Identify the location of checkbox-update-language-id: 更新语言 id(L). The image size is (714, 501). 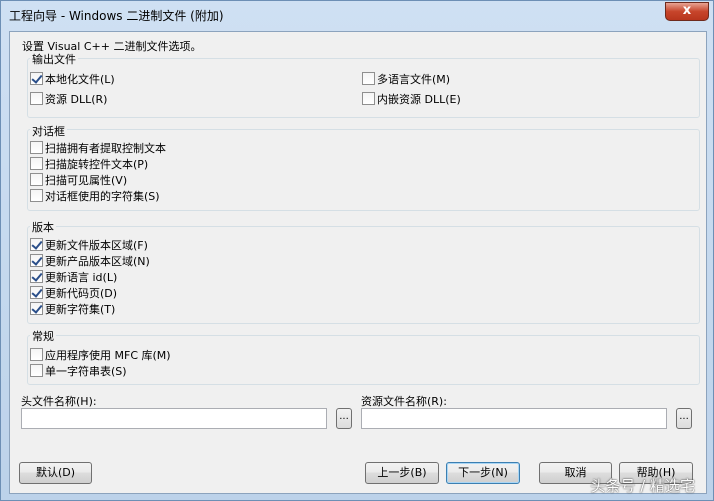
(73, 276).